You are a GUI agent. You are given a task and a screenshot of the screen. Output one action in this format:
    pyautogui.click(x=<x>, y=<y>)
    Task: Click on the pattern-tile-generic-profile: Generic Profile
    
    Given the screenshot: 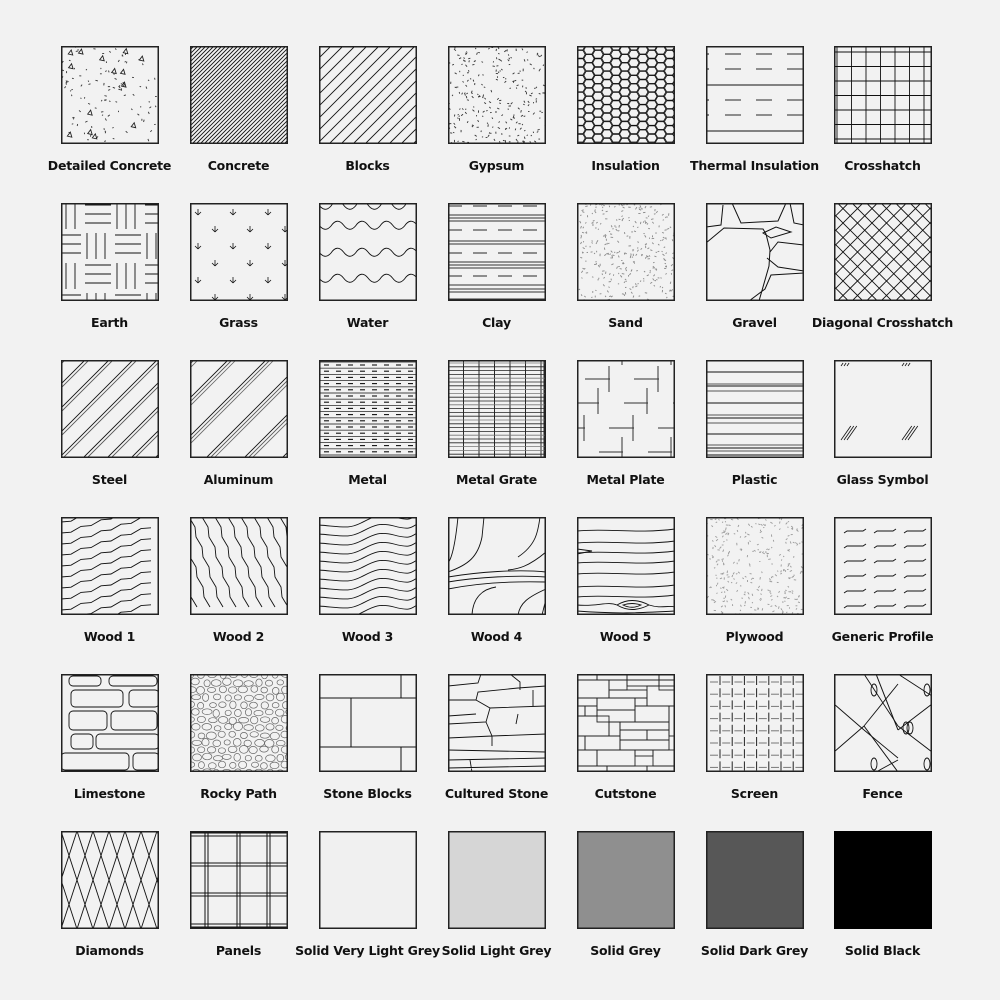 What is the action you would take?
    pyautogui.click(x=882, y=595)
    